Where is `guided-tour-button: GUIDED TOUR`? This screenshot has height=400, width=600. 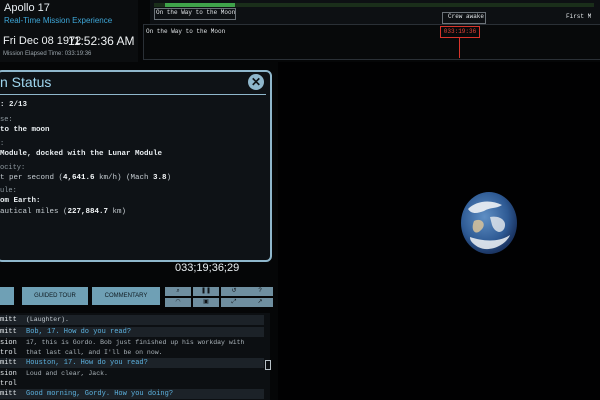
guided-tour-button: GUIDED TOUR is located at coordinates (55, 296).